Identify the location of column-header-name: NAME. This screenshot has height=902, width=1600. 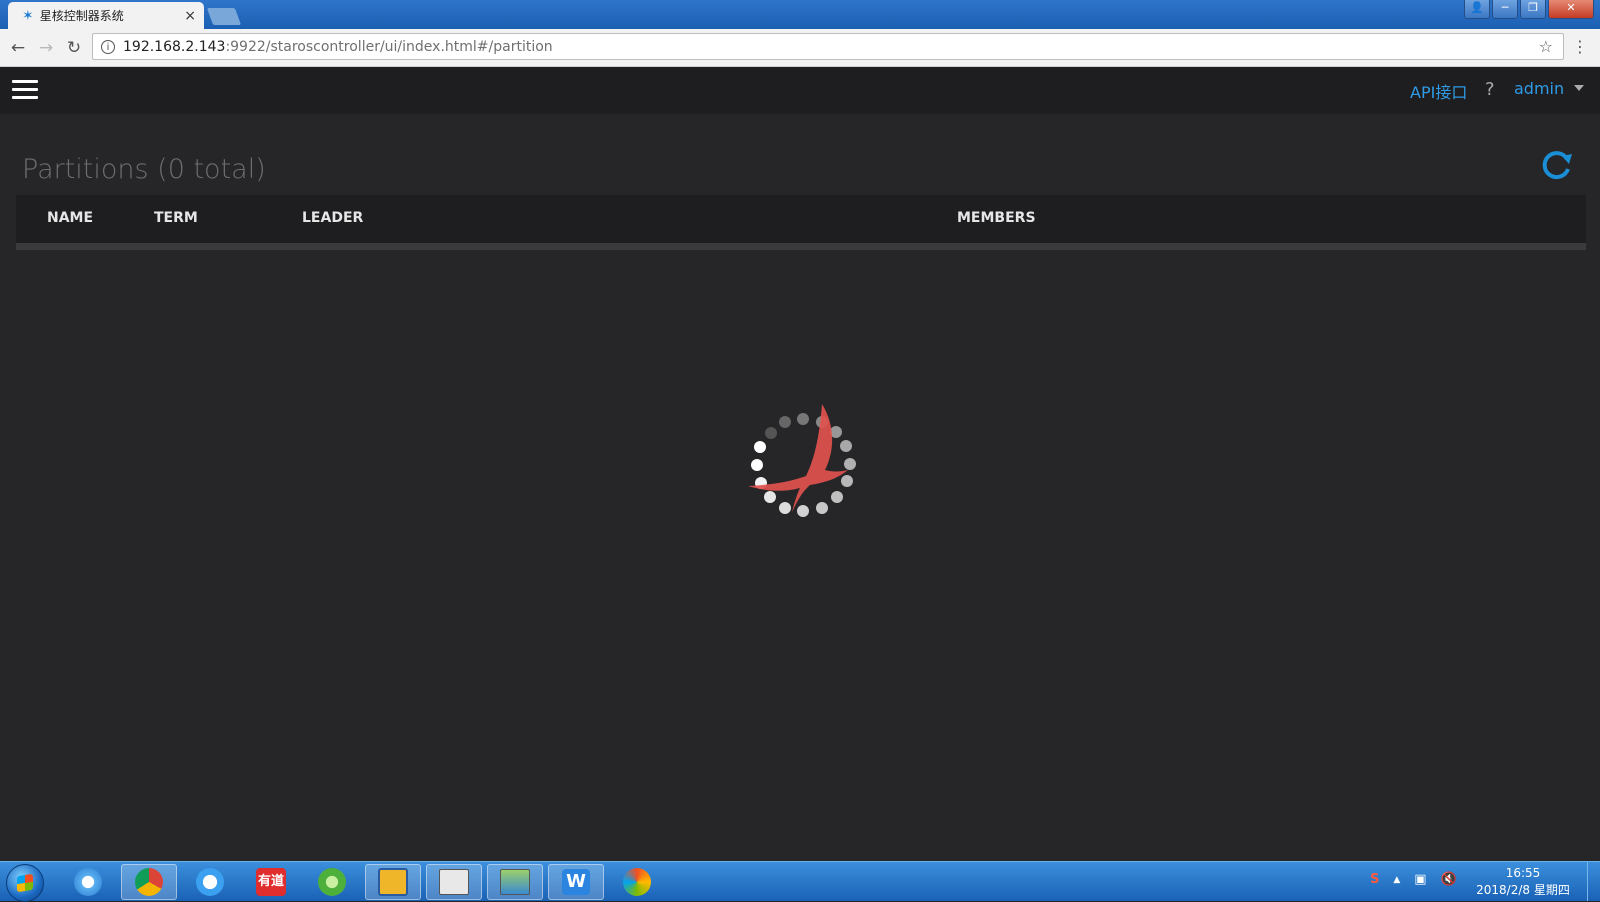
(70, 218).